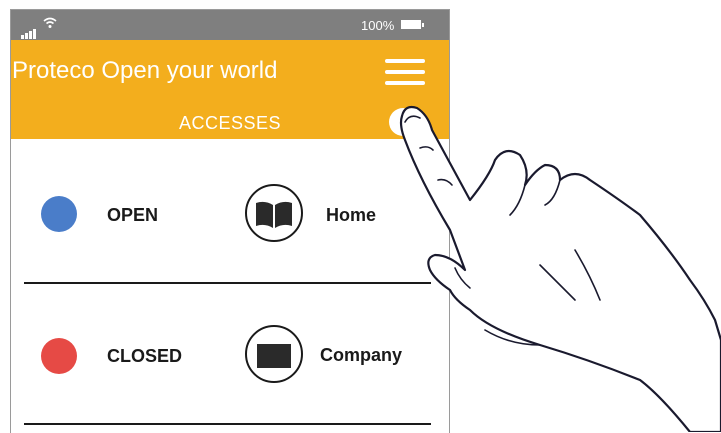 The height and width of the screenshot is (433, 721). Describe the element at coordinates (274, 213) in the screenshot. I see `book-icon` at that location.